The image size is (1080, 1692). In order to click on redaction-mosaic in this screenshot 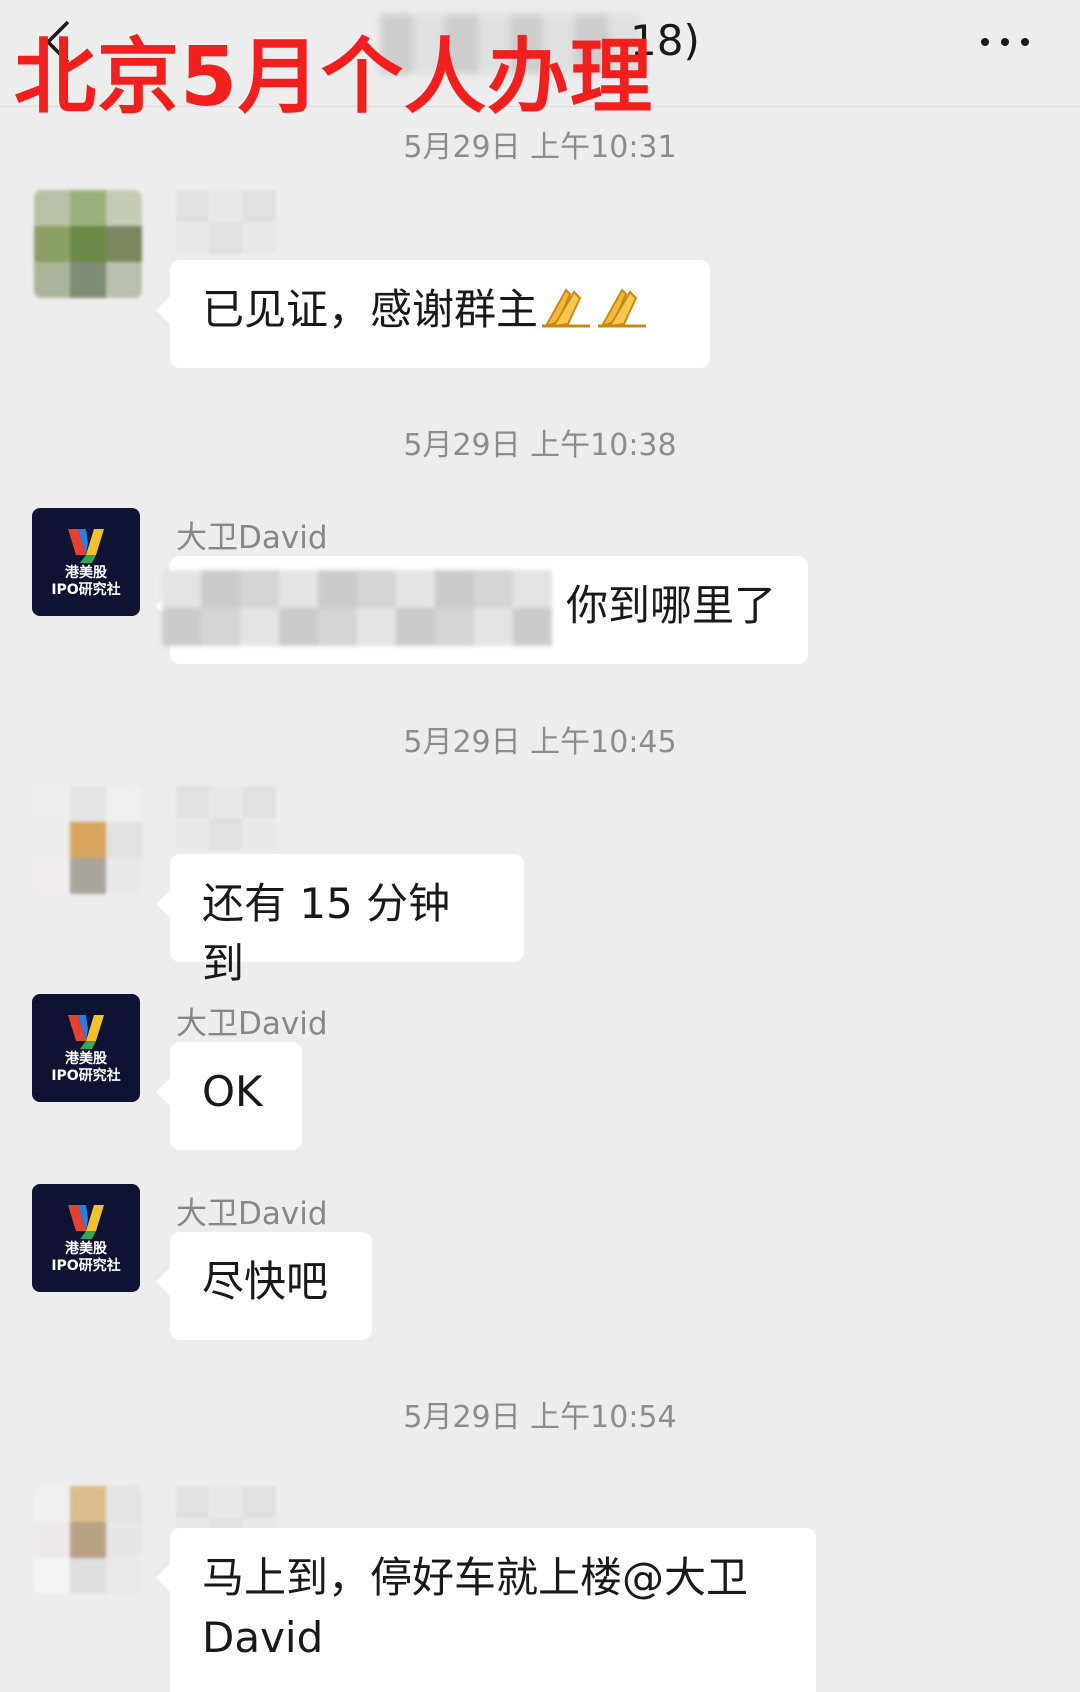, I will do `click(357, 608)`.